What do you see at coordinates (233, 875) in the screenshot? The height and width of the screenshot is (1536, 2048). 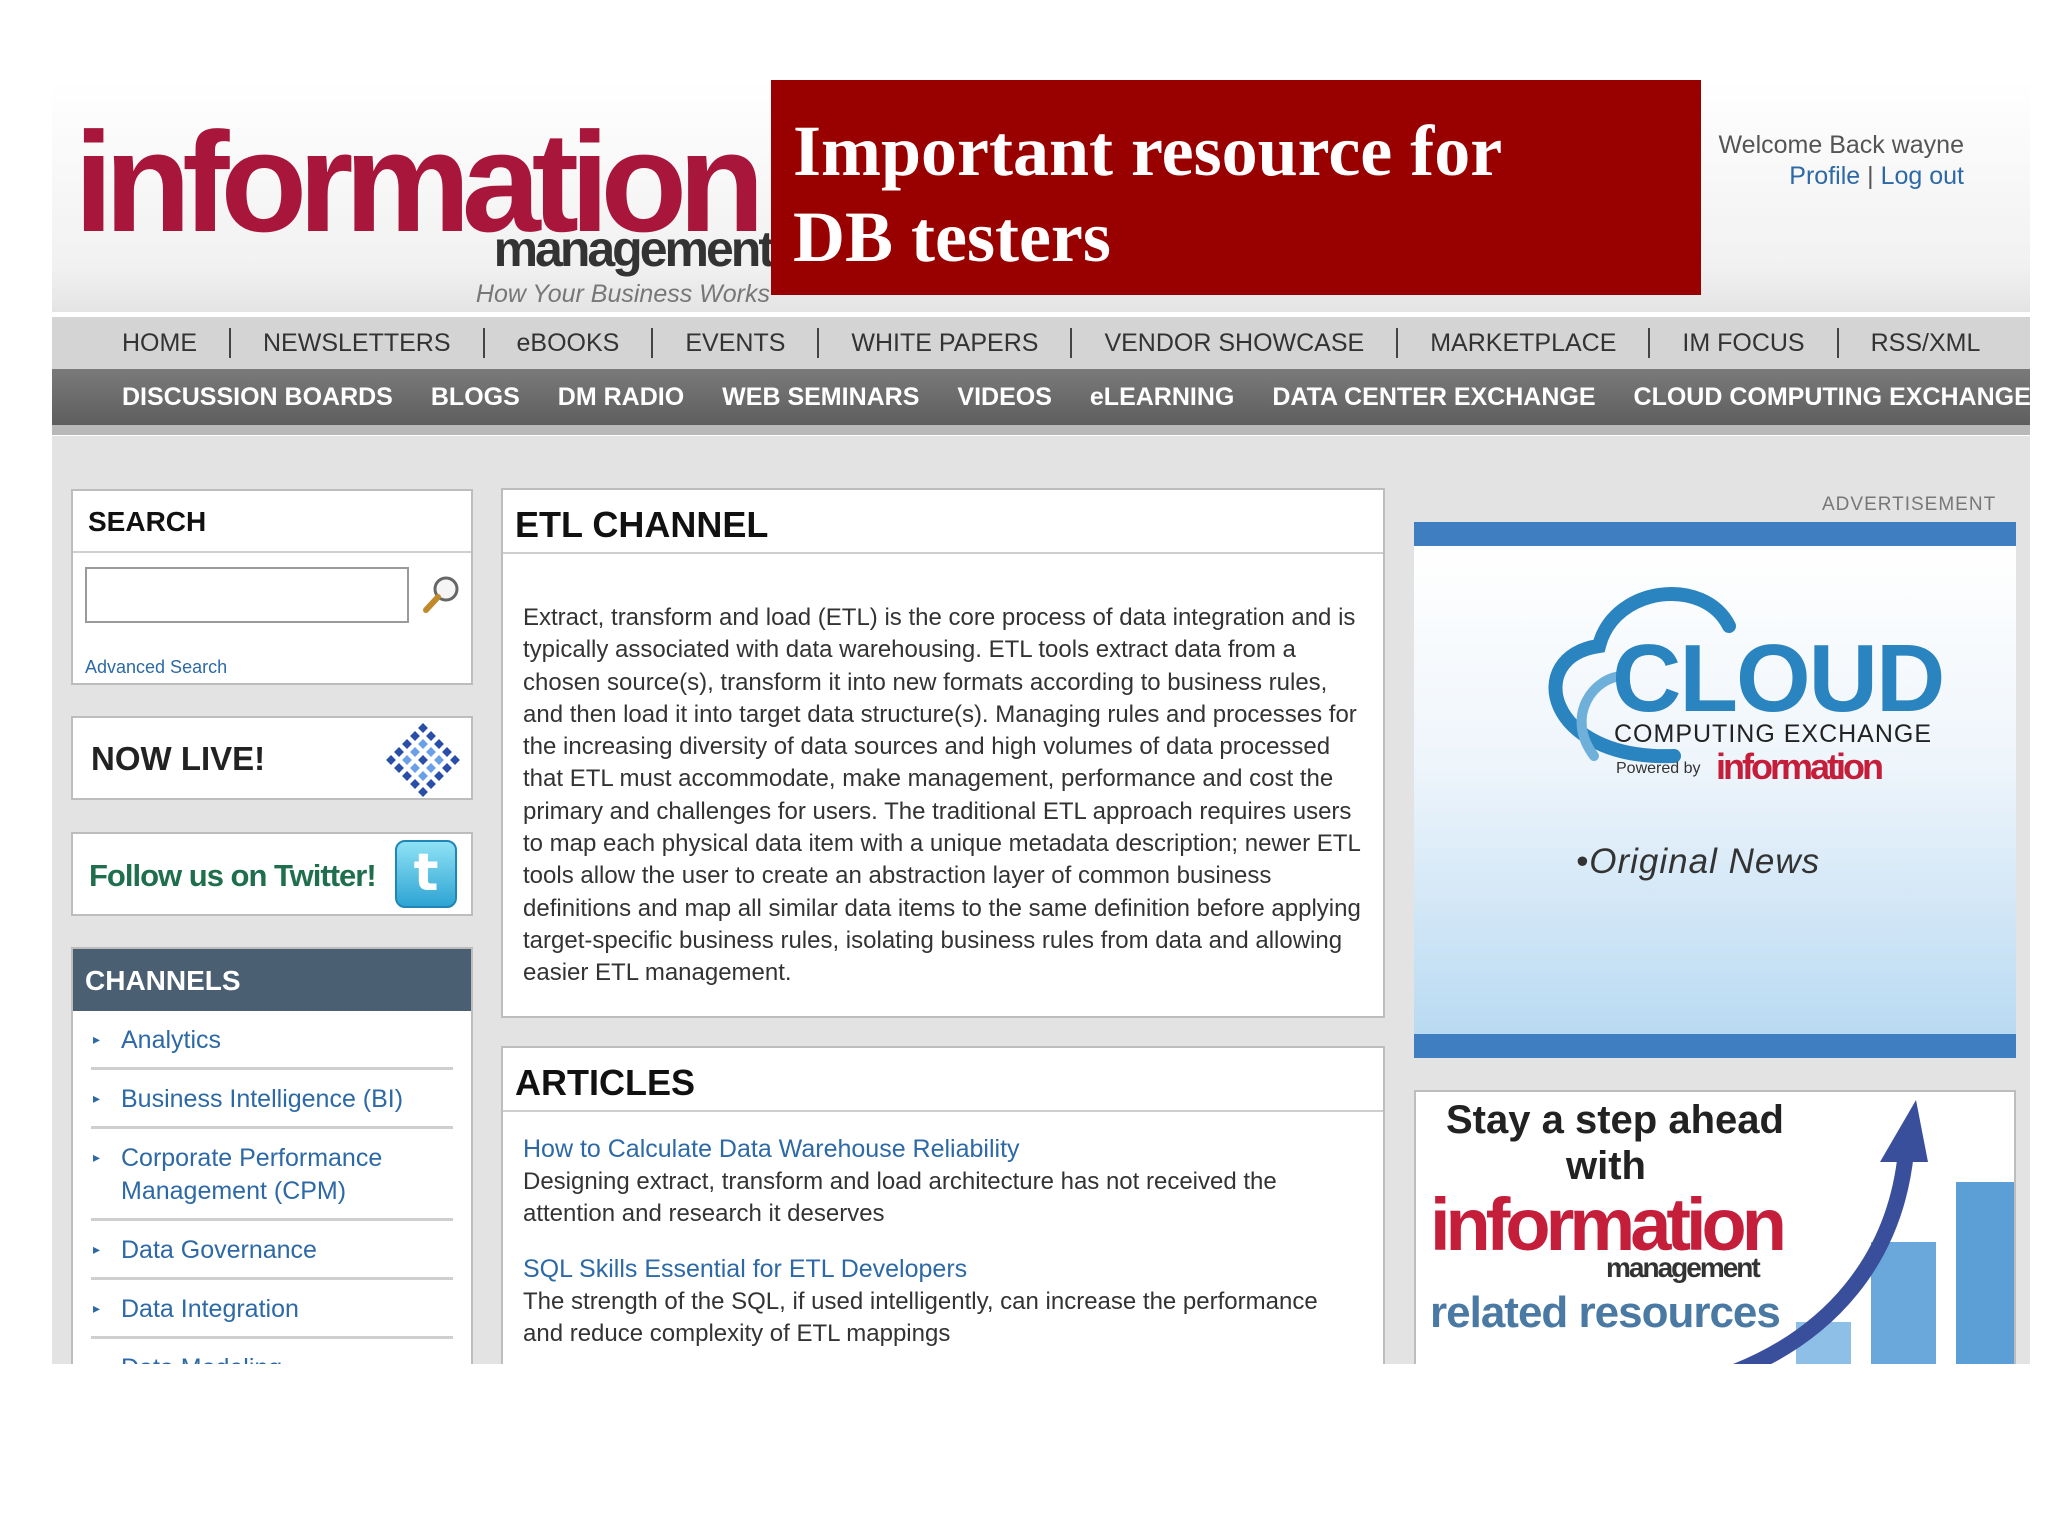 I see `twitter-label: Follow us on Twitter!` at bounding box center [233, 875].